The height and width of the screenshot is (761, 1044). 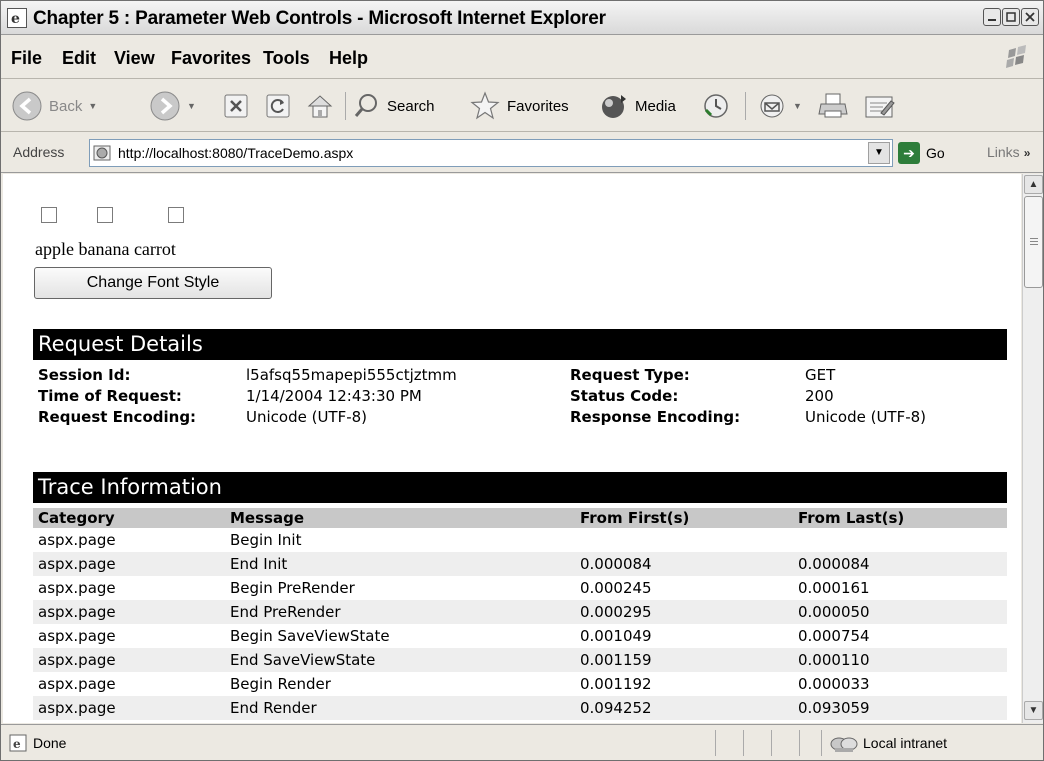 I want to click on request-encoding-value: Unicode (UTF-8), so click(x=307, y=417).